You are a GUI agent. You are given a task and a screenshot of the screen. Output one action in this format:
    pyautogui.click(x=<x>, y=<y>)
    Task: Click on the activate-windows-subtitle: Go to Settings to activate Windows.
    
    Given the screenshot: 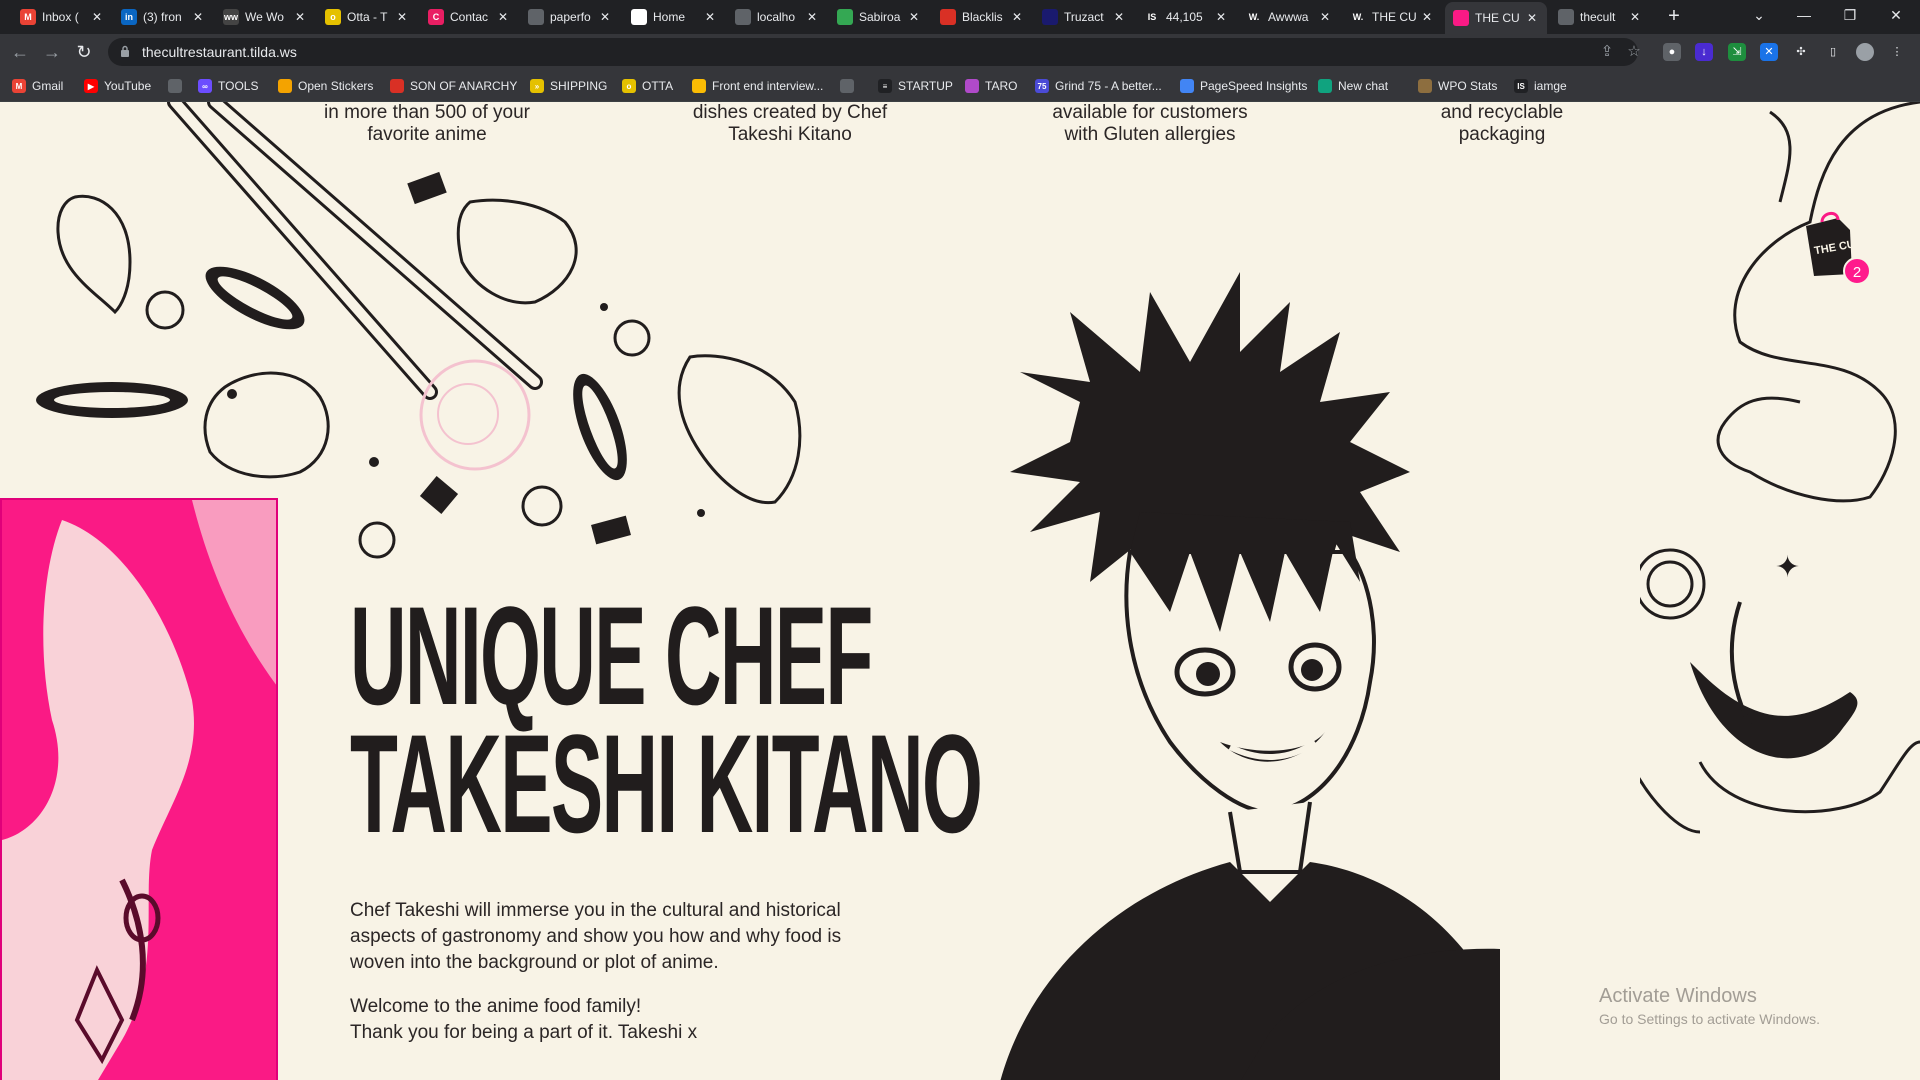 What is the action you would take?
    pyautogui.click(x=1709, y=1019)
    